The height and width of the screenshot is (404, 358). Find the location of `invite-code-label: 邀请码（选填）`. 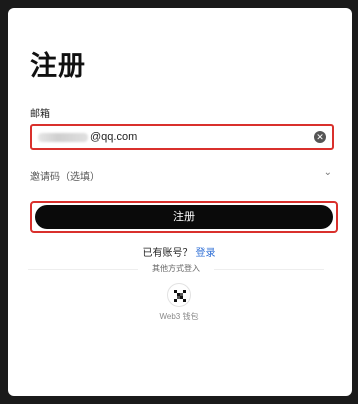

invite-code-label: 邀请码（选填） is located at coordinates (65, 177).